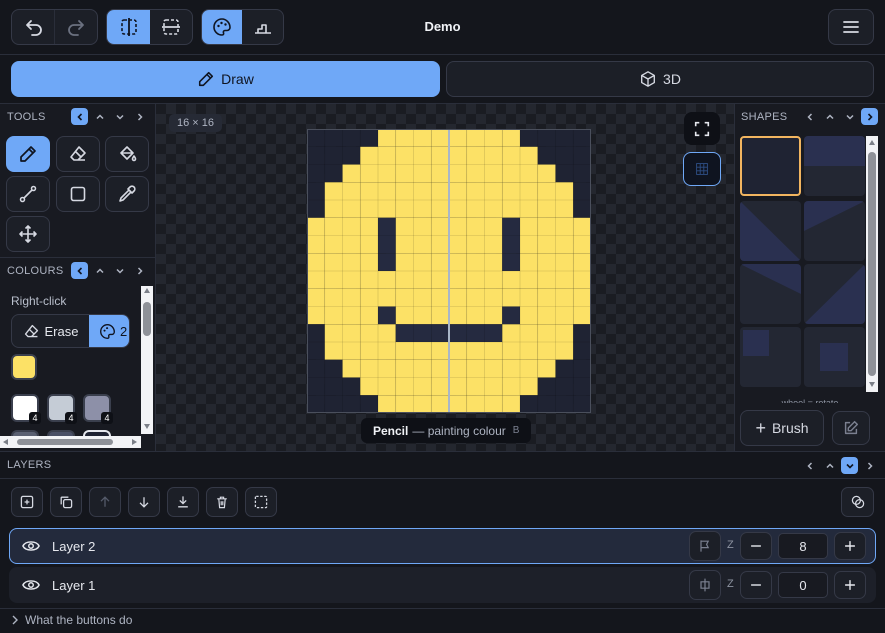 The height and width of the screenshot is (633, 885). Describe the element at coordinates (119, 116) in the screenshot. I see `tools-move-down` at that location.